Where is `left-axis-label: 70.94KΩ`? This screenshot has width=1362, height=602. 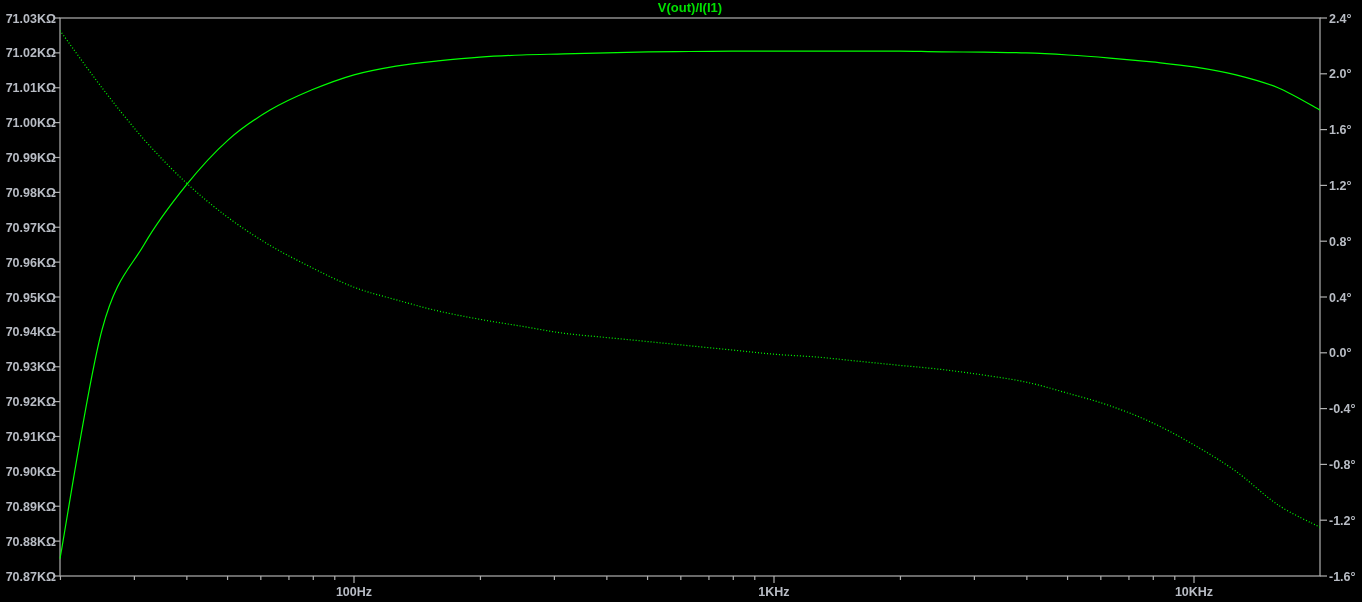 left-axis-label: 70.94KΩ is located at coordinates (30, 332).